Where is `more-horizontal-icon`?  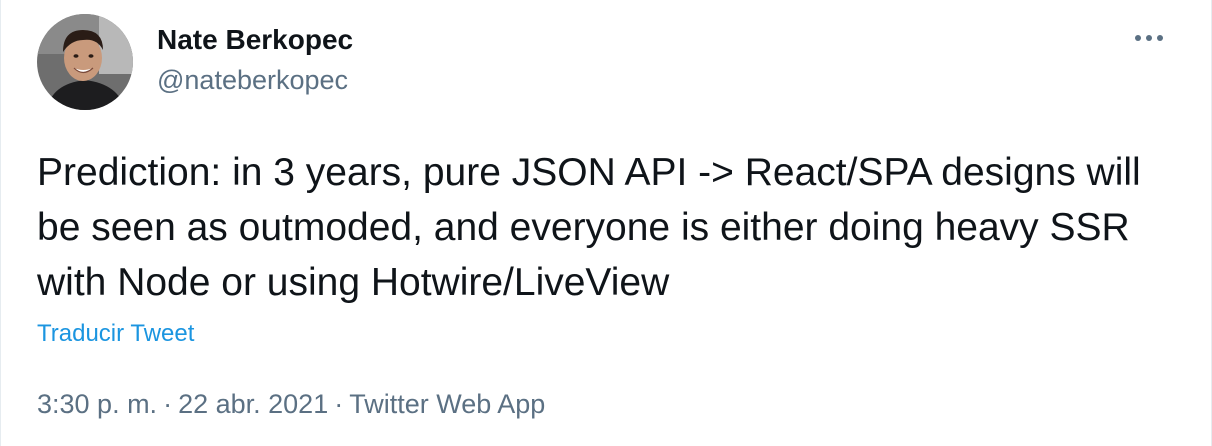
more-horizontal-icon is located at coordinates (1149, 38).